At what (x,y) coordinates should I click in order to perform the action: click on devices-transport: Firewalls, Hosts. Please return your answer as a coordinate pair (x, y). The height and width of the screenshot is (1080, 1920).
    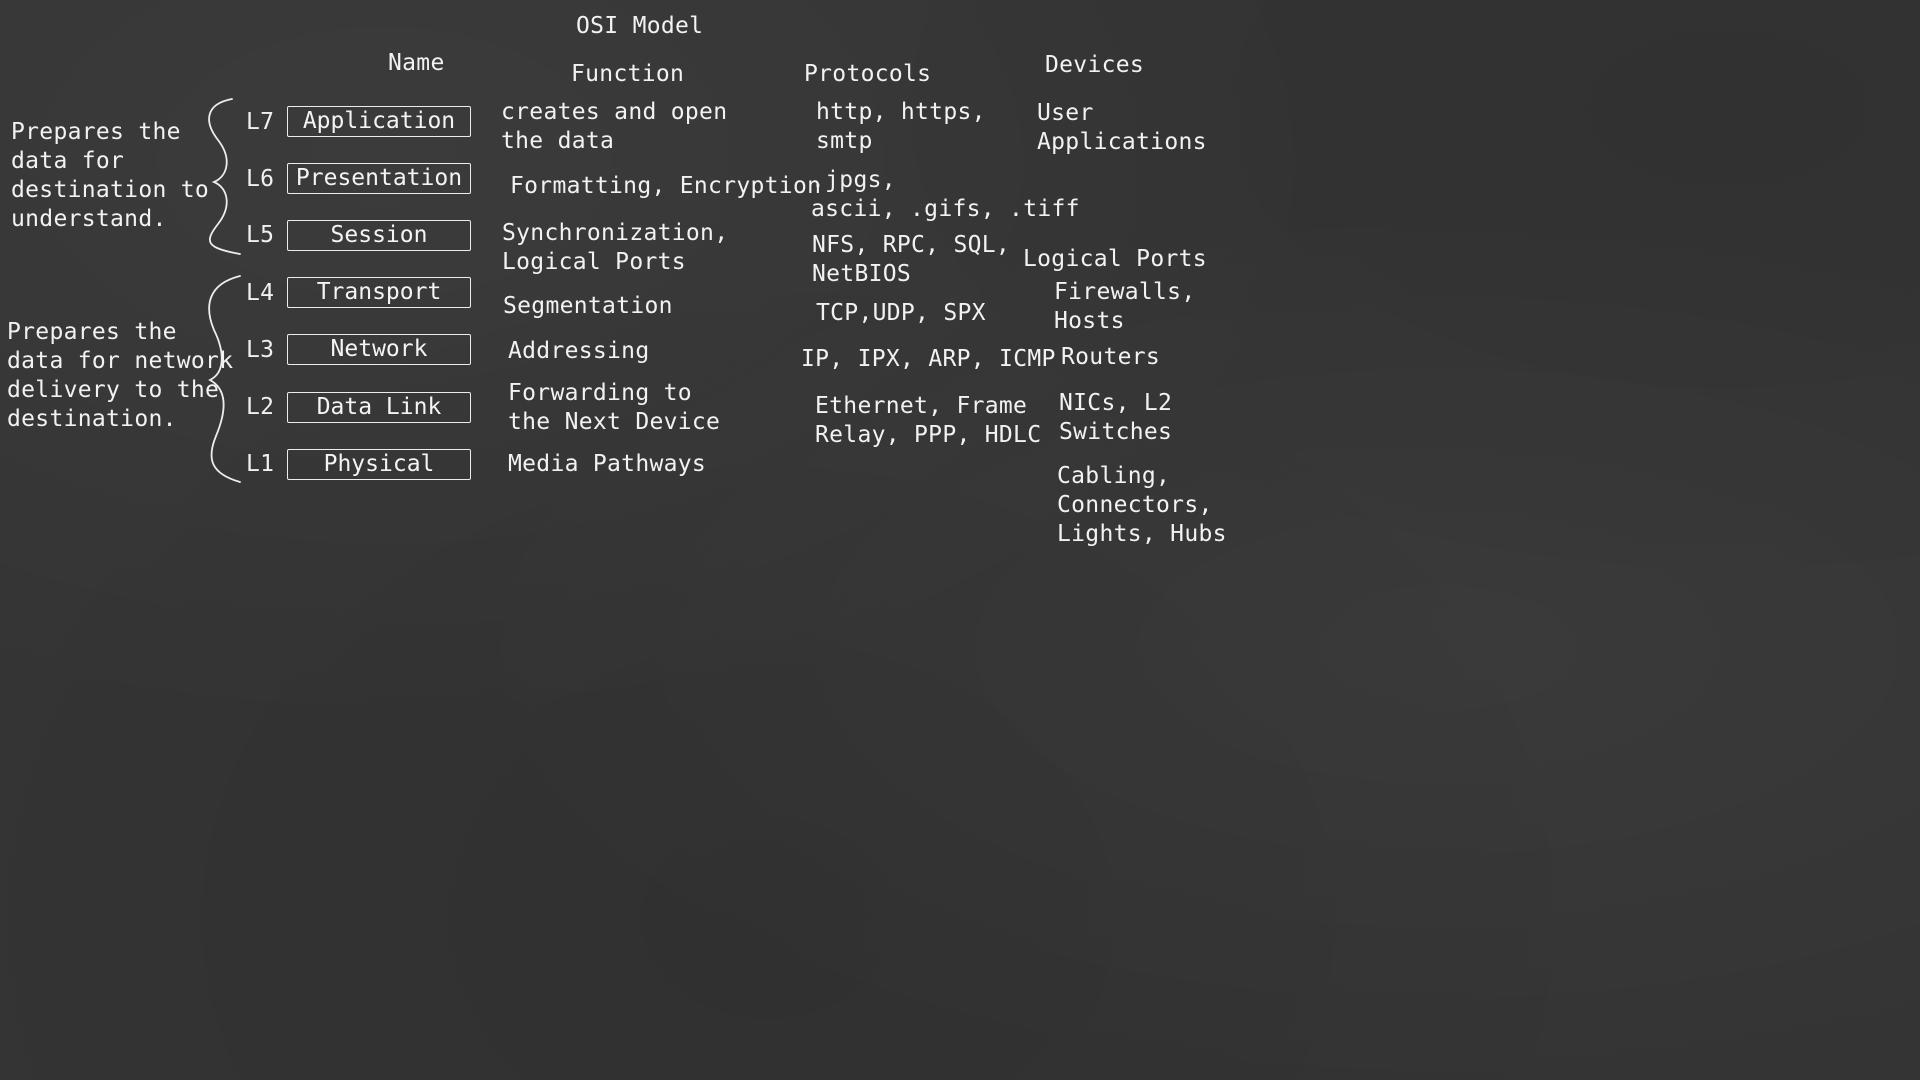
    Looking at the image, I should click on (1125, 306).